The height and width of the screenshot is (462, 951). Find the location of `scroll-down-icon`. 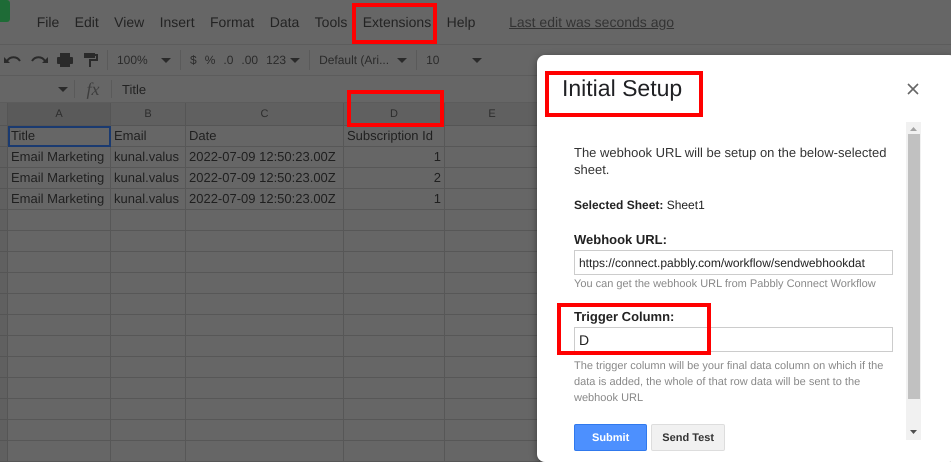

scroll-down-icon is located at coordinates (913, 432).